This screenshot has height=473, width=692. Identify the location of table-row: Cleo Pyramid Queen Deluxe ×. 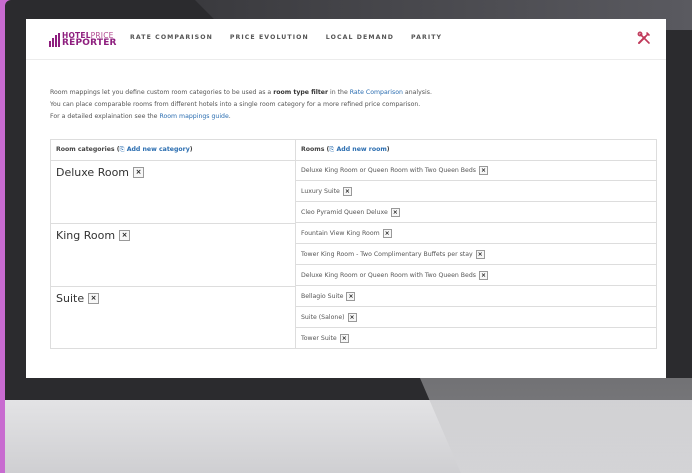
(476, 212).